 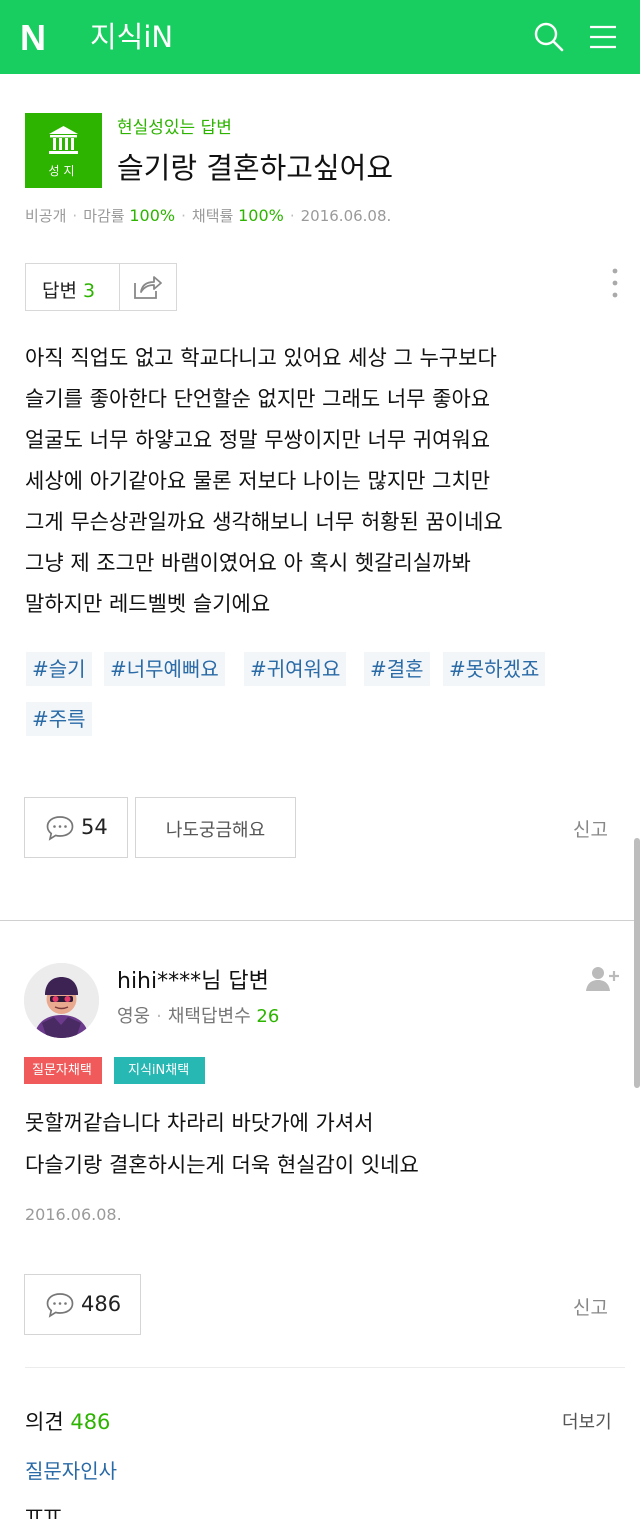 I want to click on question-title: 슬기랑 결혼하고싶어요, so click(x=255, y=168).